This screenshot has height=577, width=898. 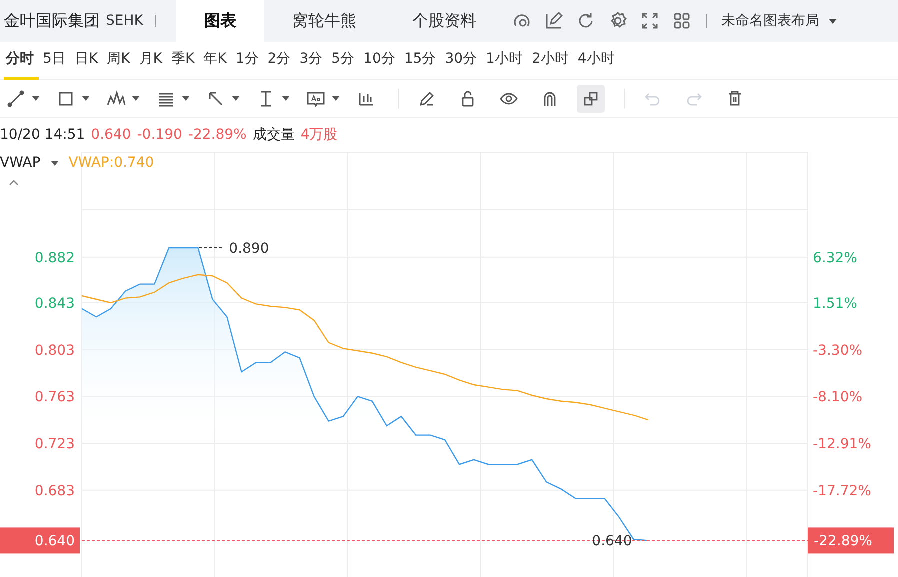 What do you see at coordinates (111, 163) in the screenshot?
I see `indicator-value: VWAP:0.740` at bounding box center [111, 163].